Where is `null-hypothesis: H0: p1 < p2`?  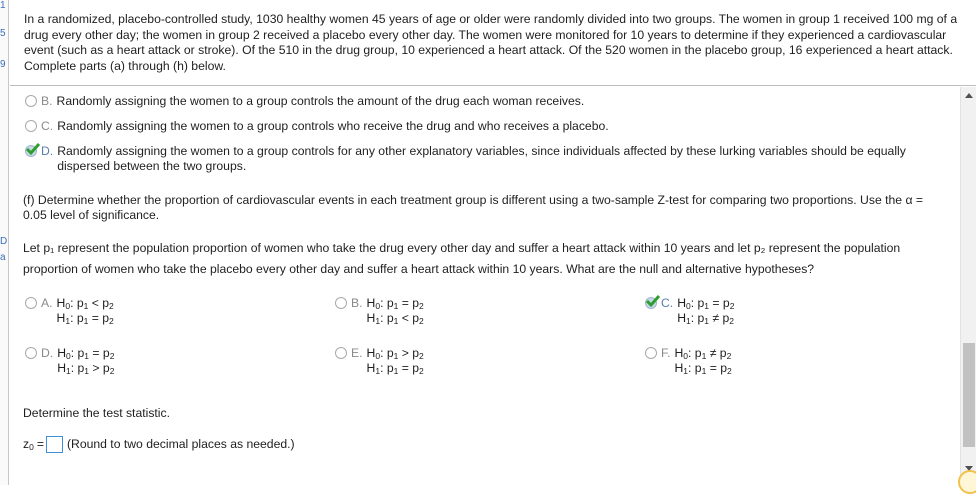
null-hypothesis: H0: p1 < p2 is located at coordinates (85, 303).